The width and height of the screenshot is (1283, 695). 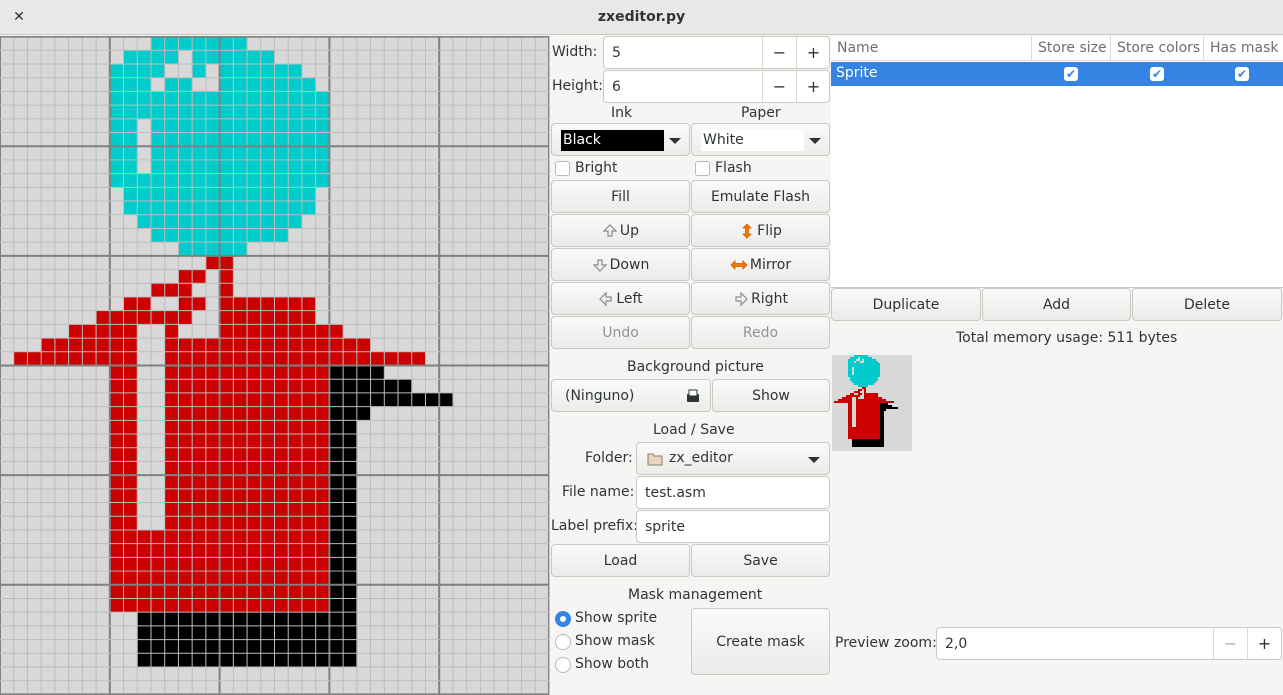 What do you see at coordinates (906, 304) in the screenshot?
I see `duplicate-button: Duplicate` at bounding box center [906, 304].